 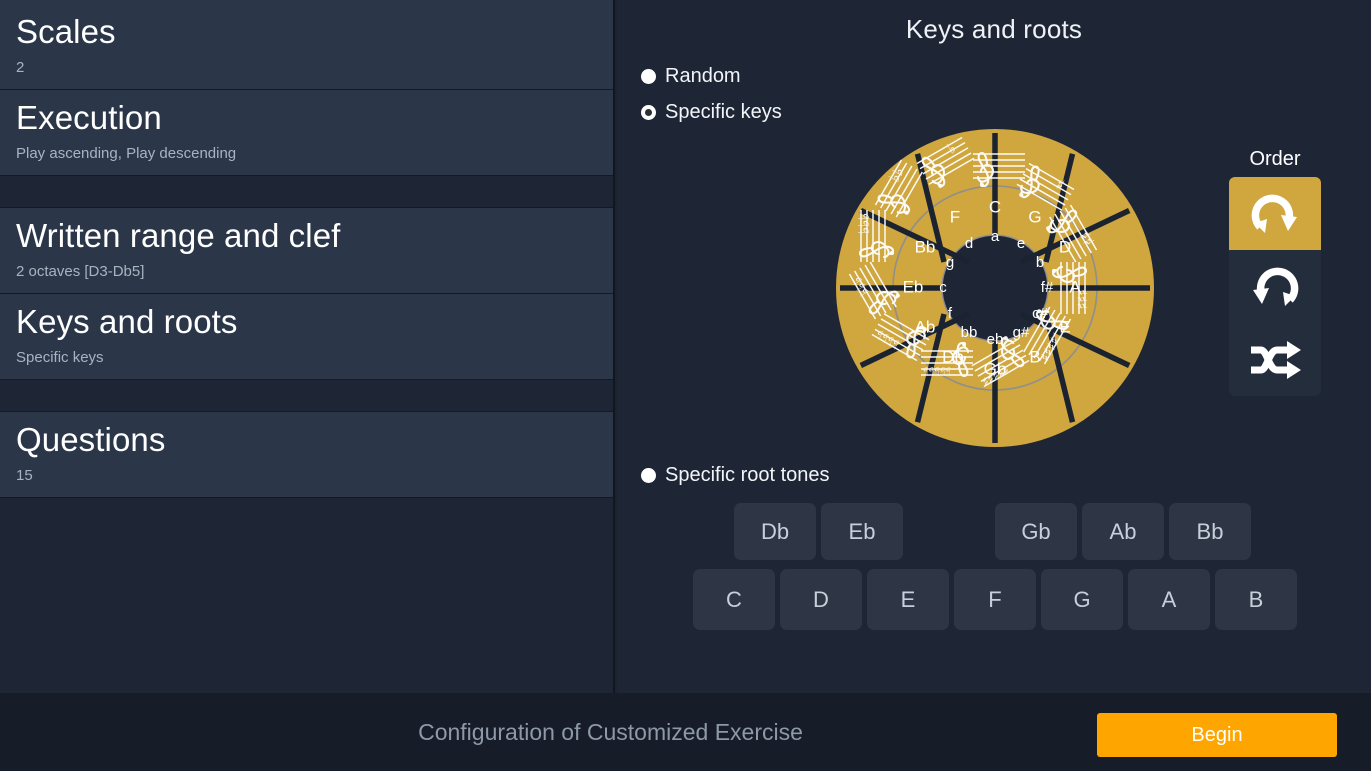 I want to click on sidebar-item-subtitle: Play ascending, Play descending, so click(x=126, y=153).